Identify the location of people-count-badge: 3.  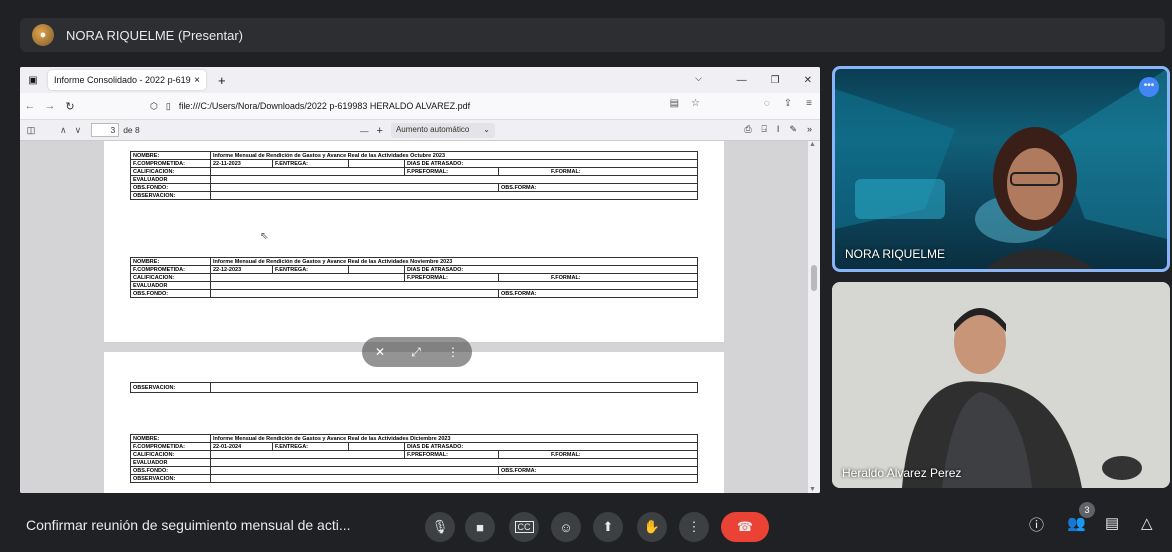
(1087, 510).